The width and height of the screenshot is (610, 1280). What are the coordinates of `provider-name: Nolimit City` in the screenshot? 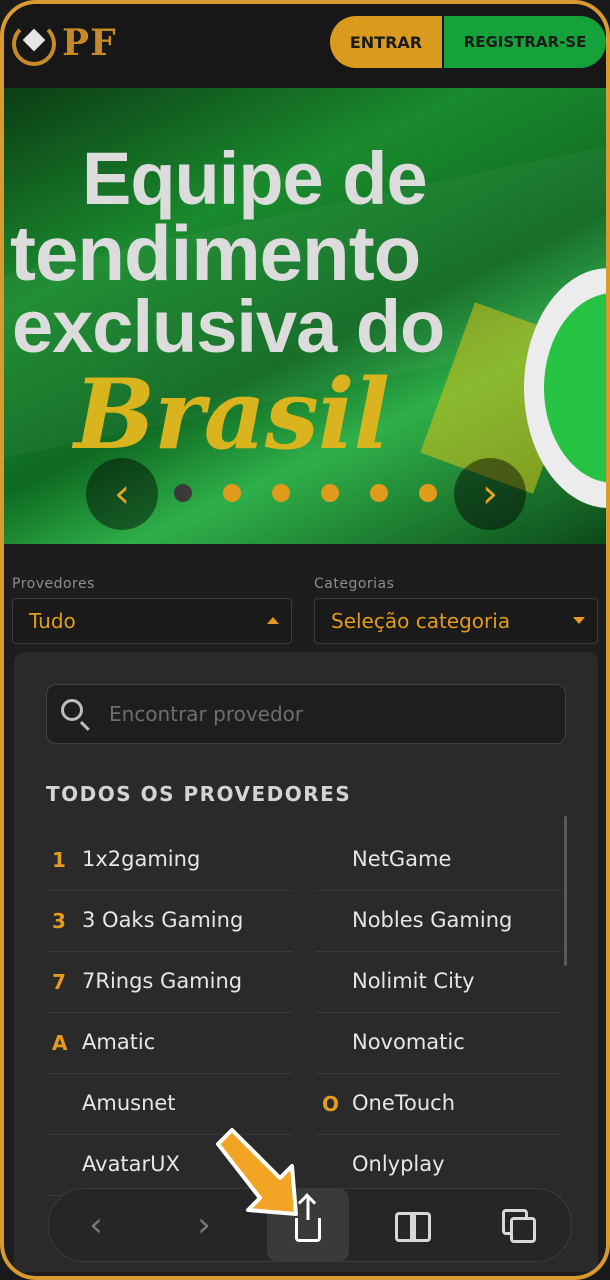 It's located at (413, 981).